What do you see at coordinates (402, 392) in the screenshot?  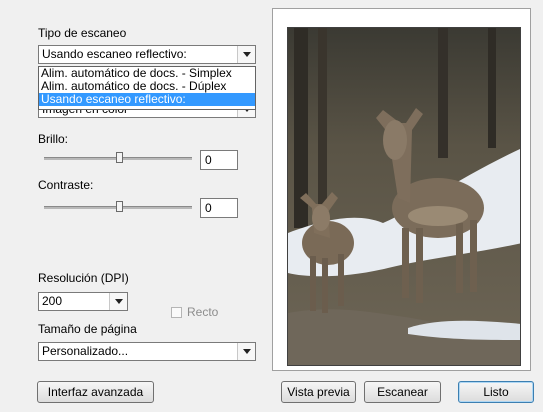 I see `scan-button: Escanear` at bounding box center [402, 392].